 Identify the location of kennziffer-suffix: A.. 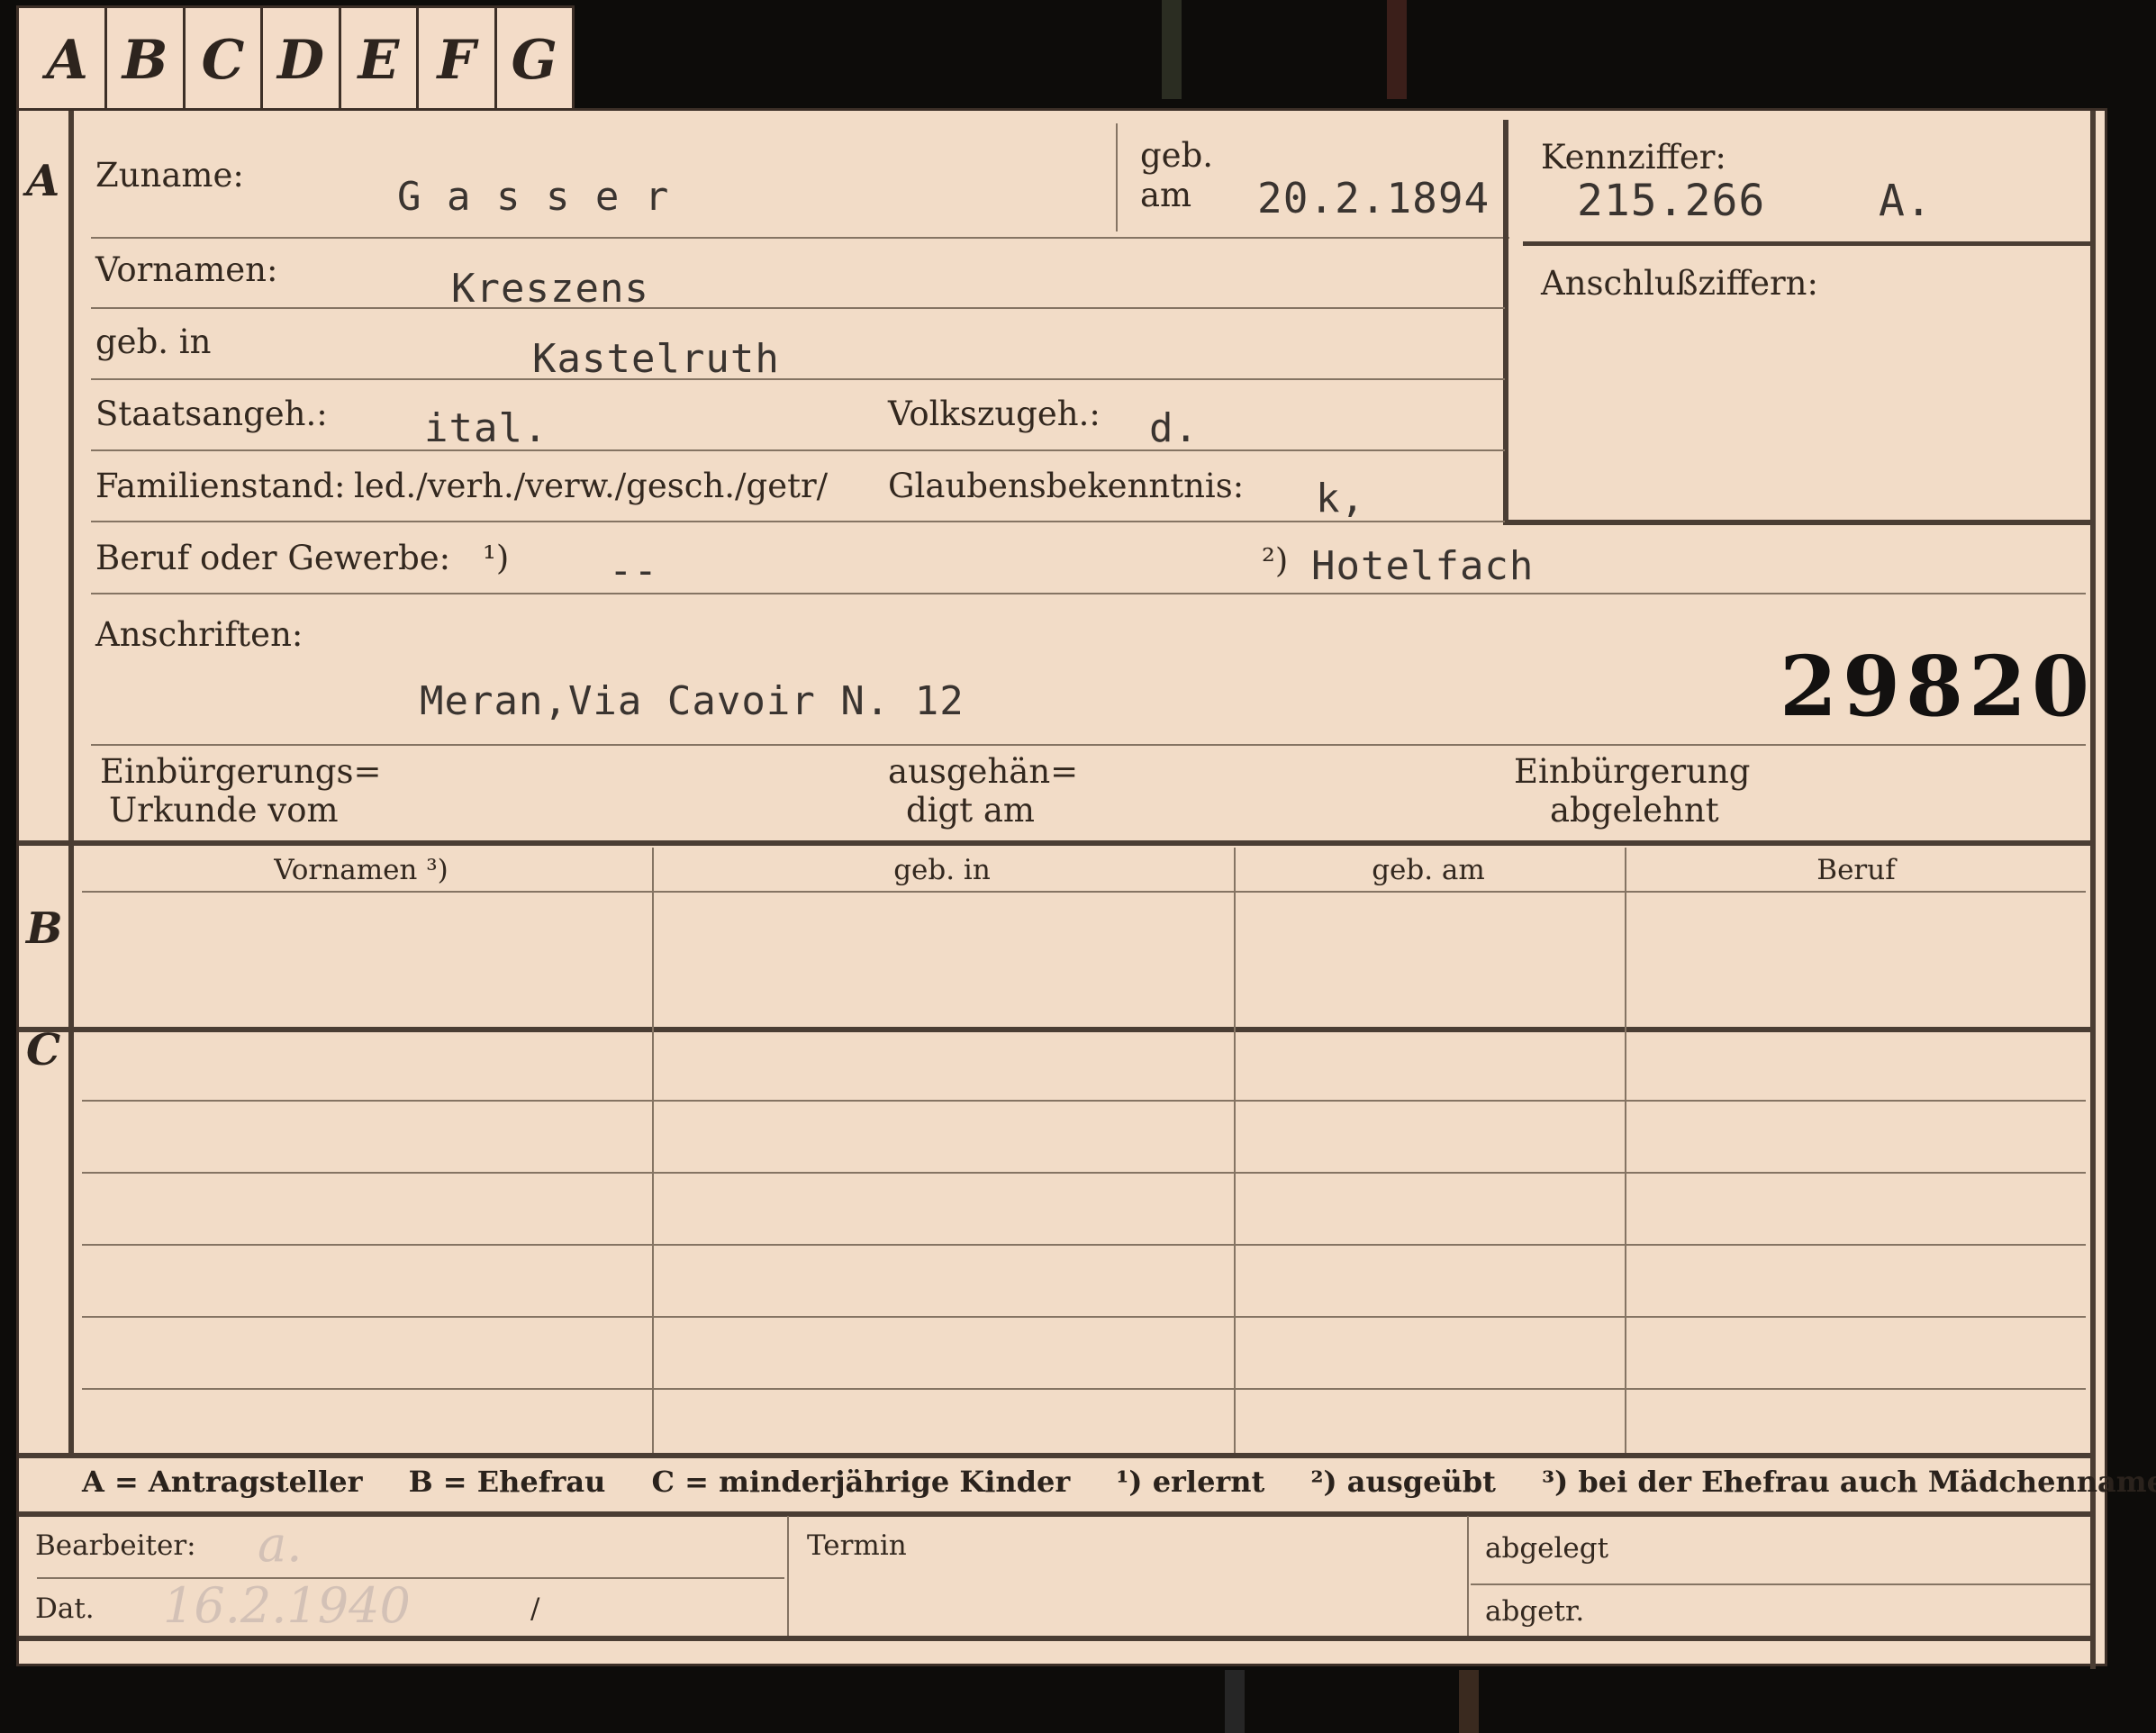
(1906, 201).